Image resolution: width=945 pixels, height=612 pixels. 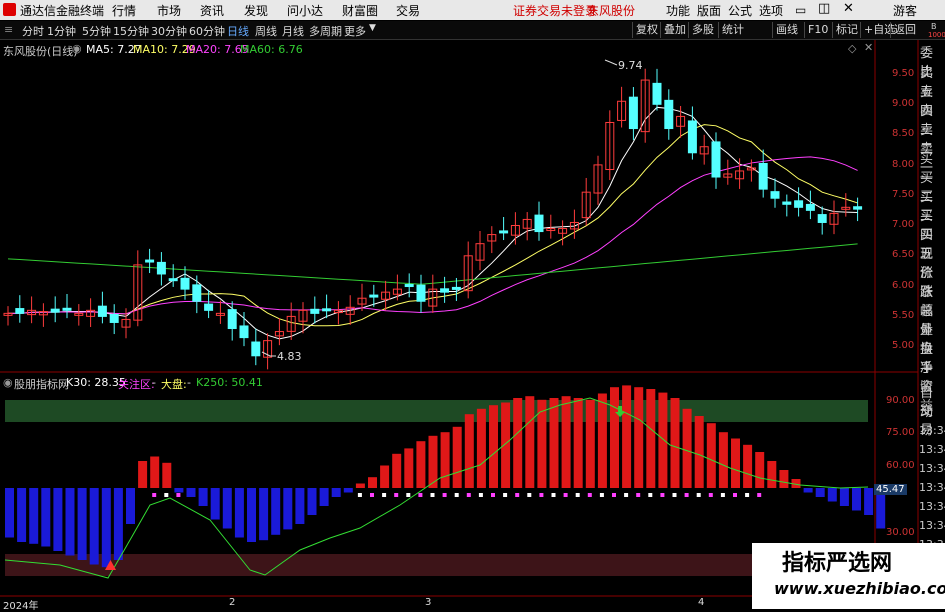 I want to click on sub-tick: 75.00, so click(x=900, y=432).